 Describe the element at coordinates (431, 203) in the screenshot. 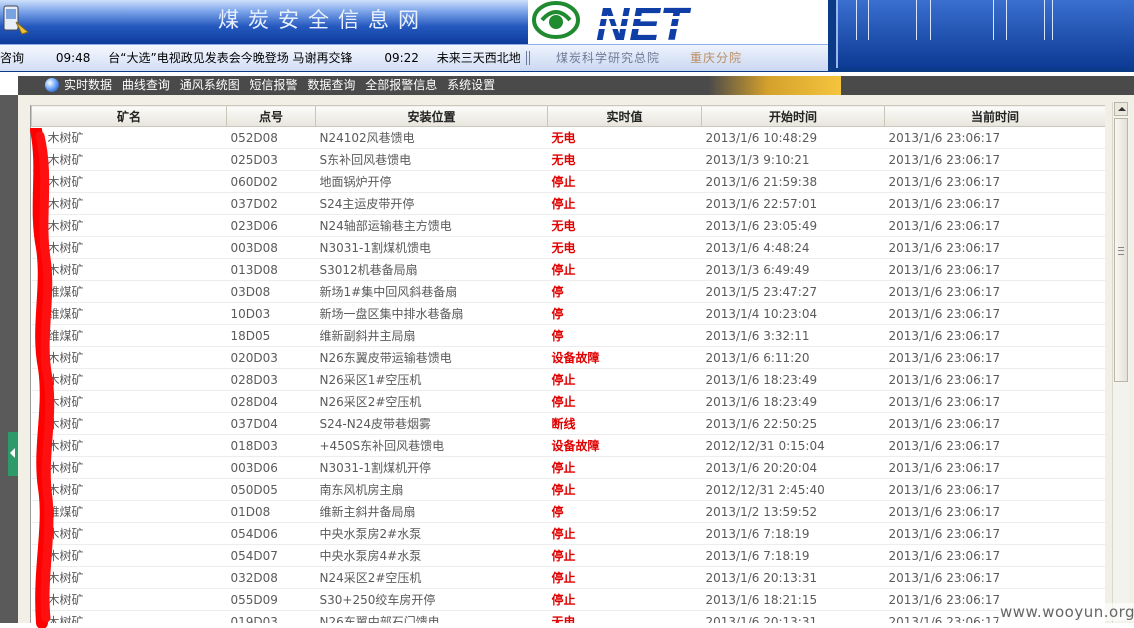

I see `cell-location: S24主运皮带开停` at that location.